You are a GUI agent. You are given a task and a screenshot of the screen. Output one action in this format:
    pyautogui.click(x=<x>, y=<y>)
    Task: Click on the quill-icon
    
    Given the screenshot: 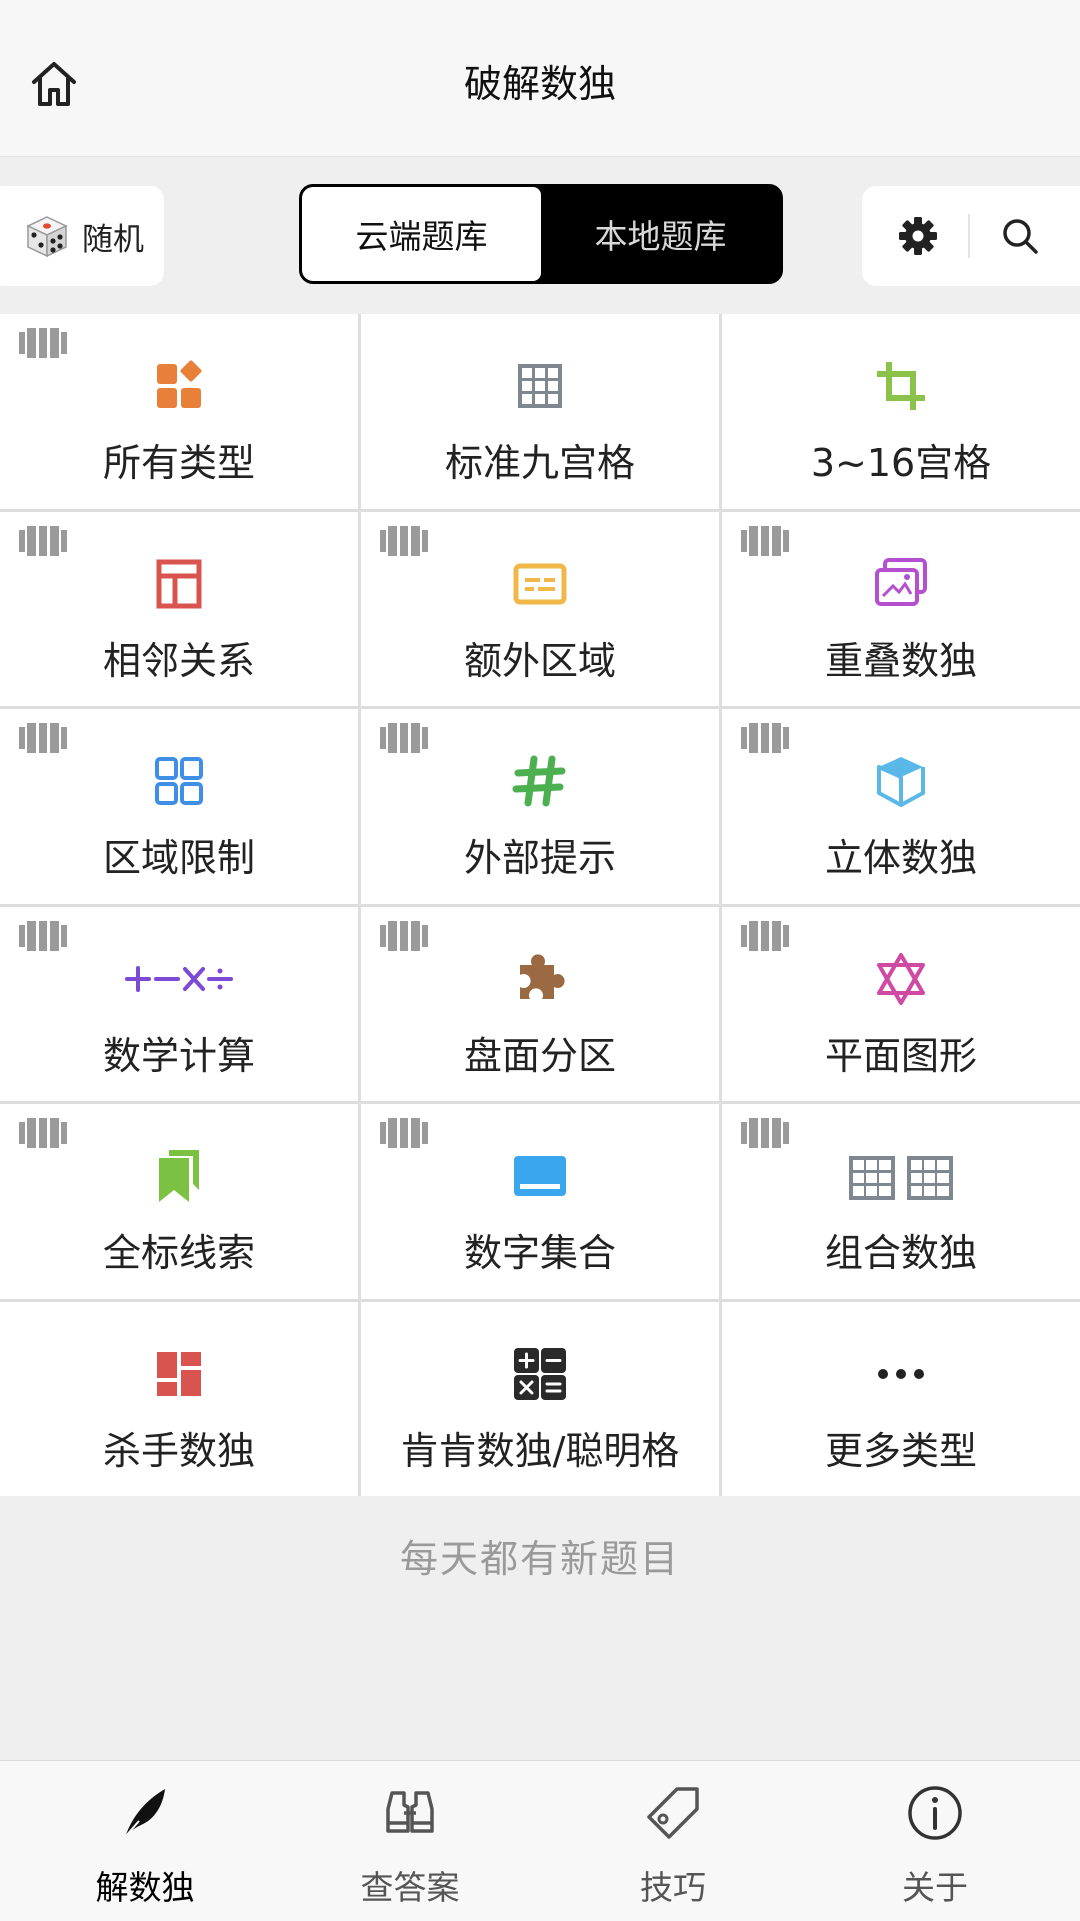 What is the action you would take?
    pyautogui.click(x=144, y=1813)
    